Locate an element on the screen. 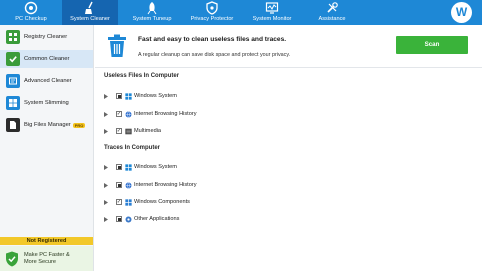  tab-label: Privacy Protector is located at coordinates (212, 19).